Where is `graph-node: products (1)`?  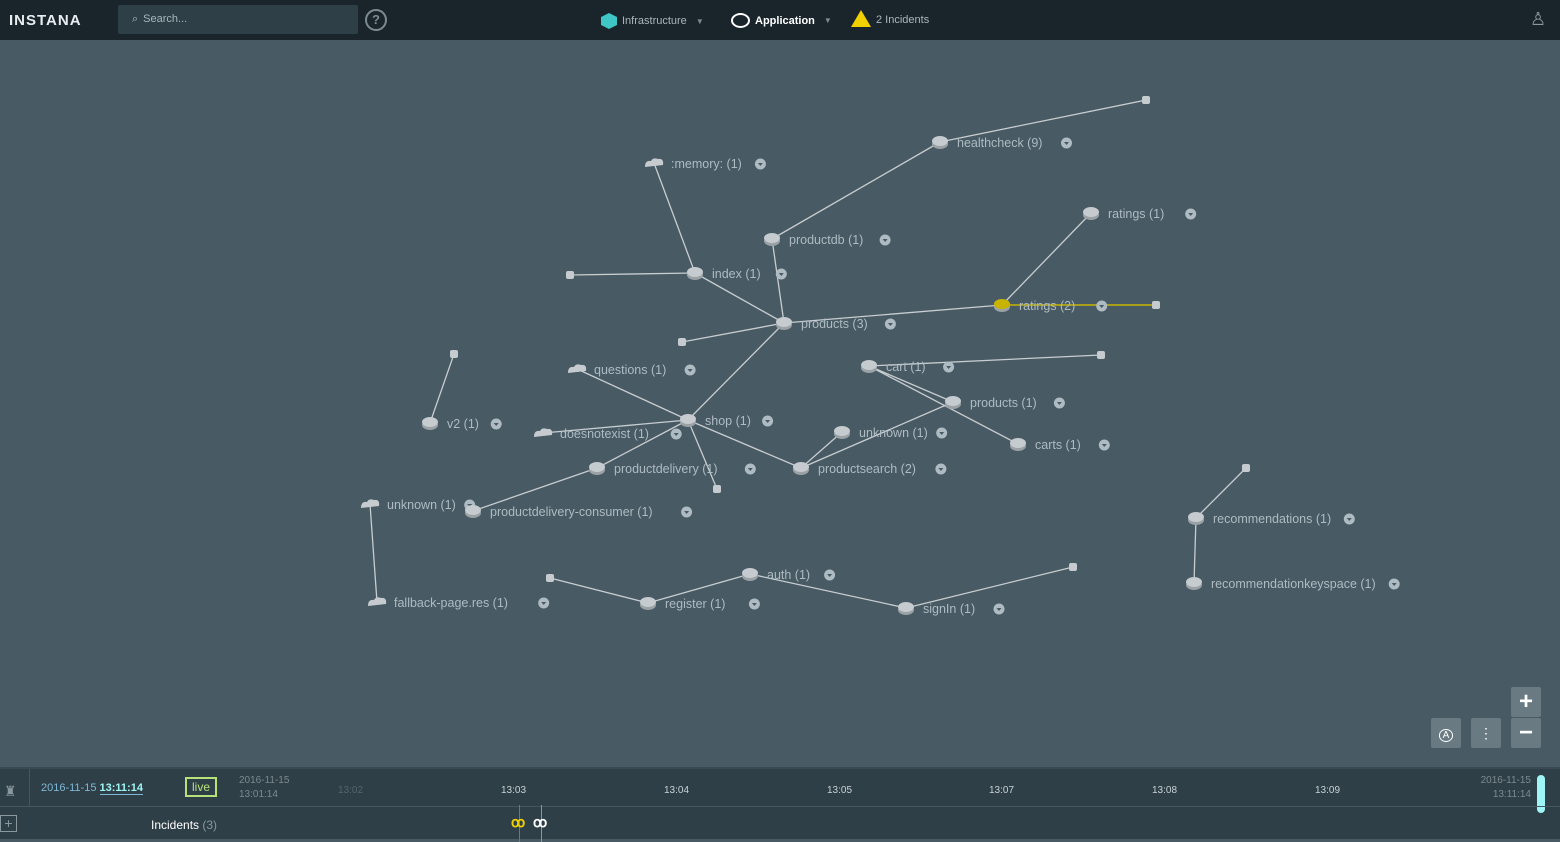
graph-node: products (1) is located at coordinates (1005, 403).